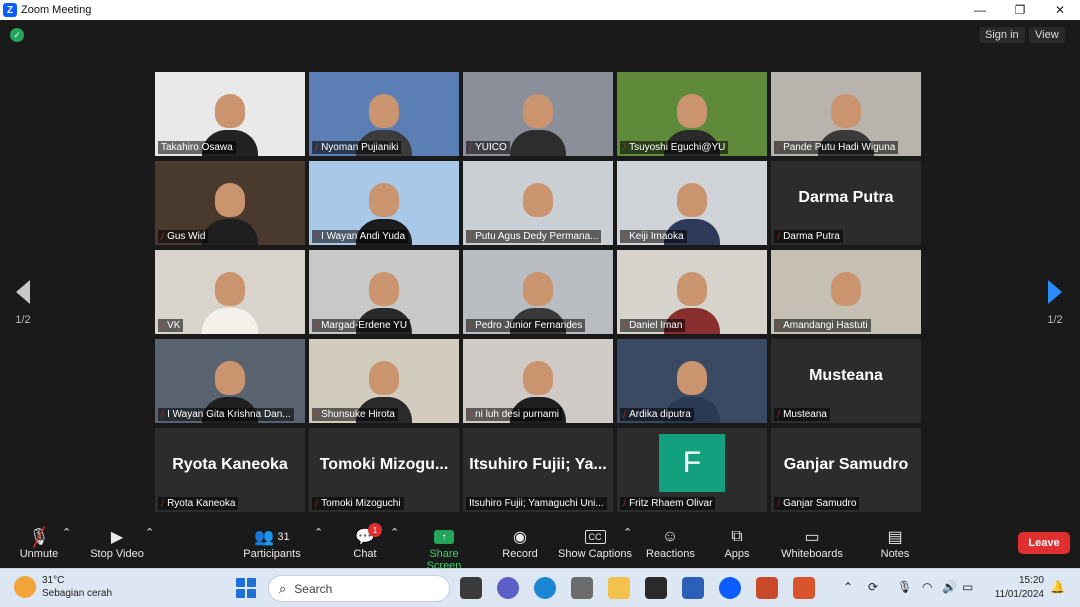  I want to click on participant-name-label: ⧸ Ryota Kaneoka, so click(198, 503).